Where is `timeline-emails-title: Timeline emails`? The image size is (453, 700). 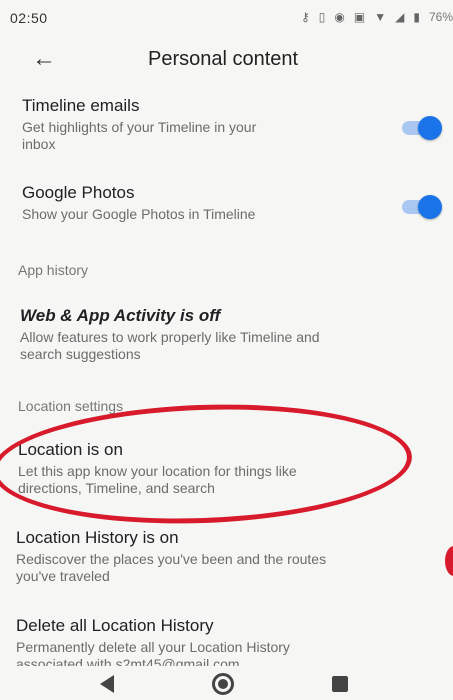 timeline-emails-title: Timeline emails is located at coordinates (81, 105).